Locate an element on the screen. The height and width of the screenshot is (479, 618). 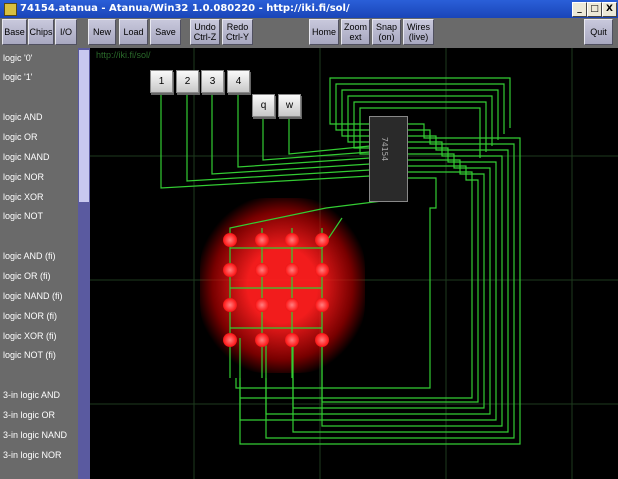
load-button: Load is located at coordinates (133, 32).